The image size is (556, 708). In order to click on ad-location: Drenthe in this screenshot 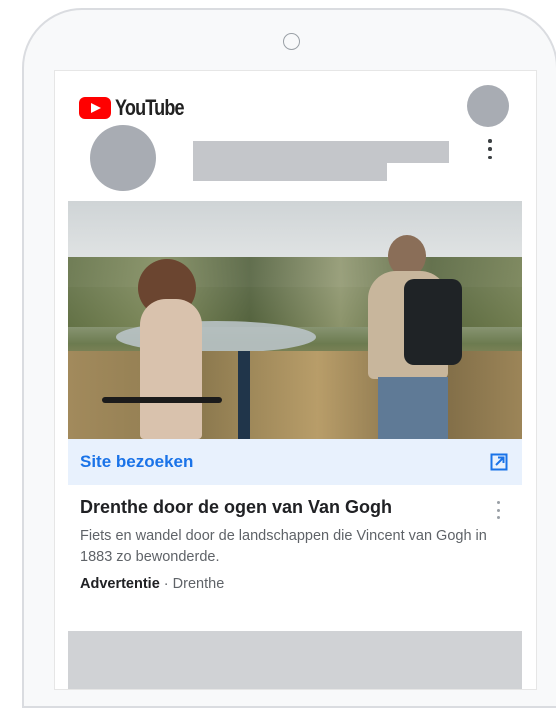, I will do `click(198, 584)`.